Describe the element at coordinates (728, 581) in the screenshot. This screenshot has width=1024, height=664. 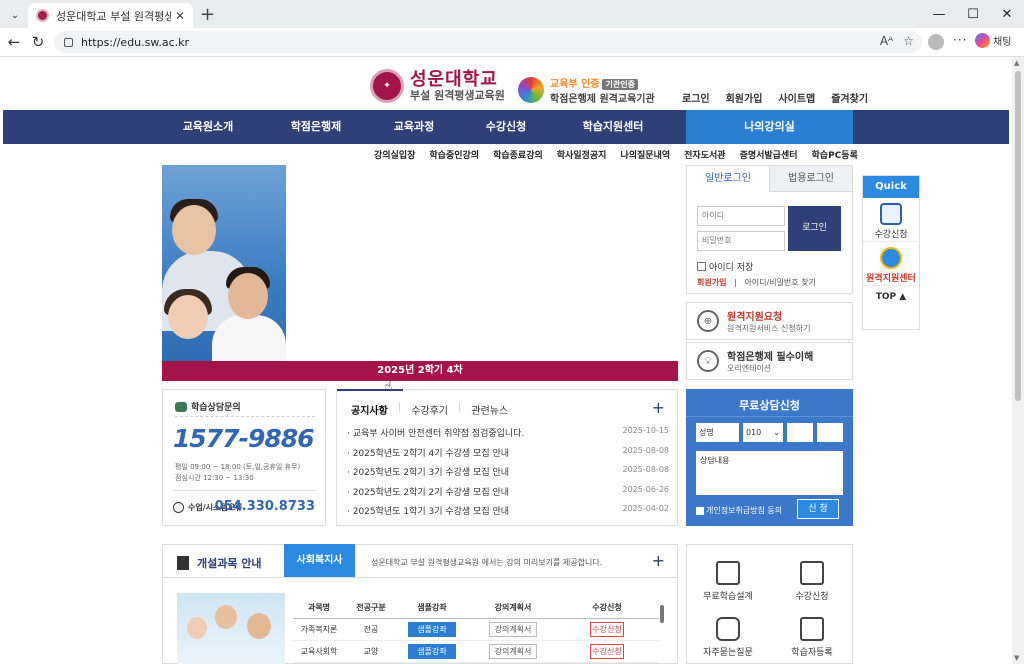
I see `free-study-plan-link: 무료학습설계` at that location.